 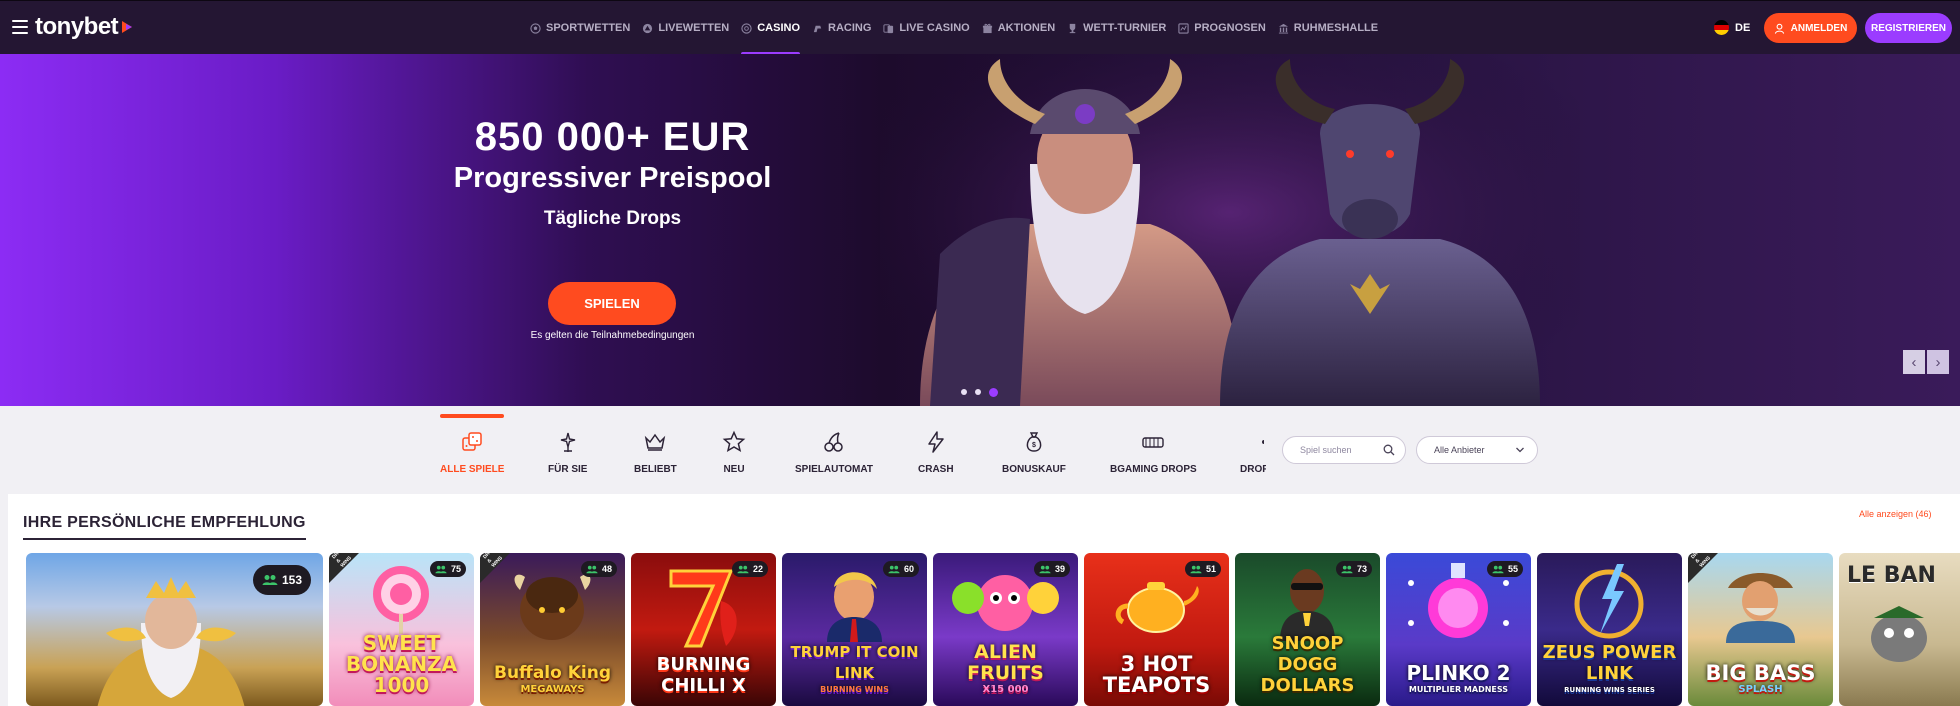 I want to click on bgaming-drops-icon, so click(x=1153, y=442).